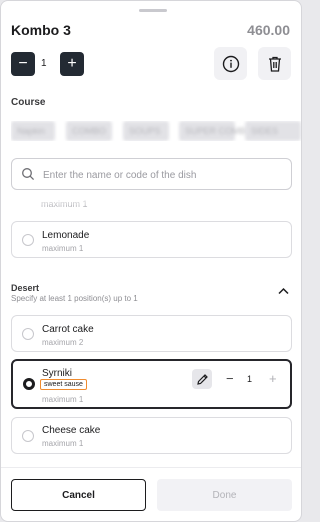  Describe the element at coordinates (66, 235) in the screenshot. I see `option-name: Lemonade` at that location.